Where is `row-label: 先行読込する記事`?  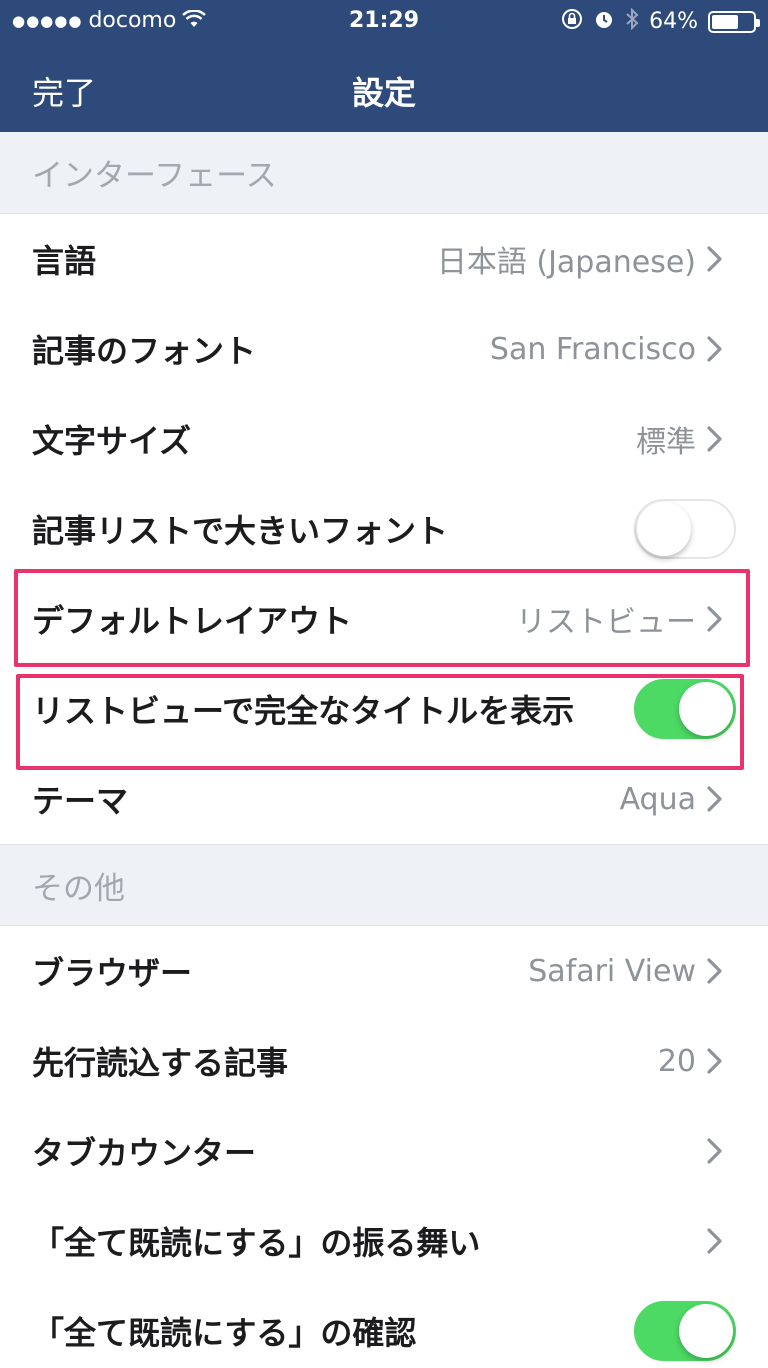
row-label: 先行読込する記事 is located at coordinates (160, 1063).